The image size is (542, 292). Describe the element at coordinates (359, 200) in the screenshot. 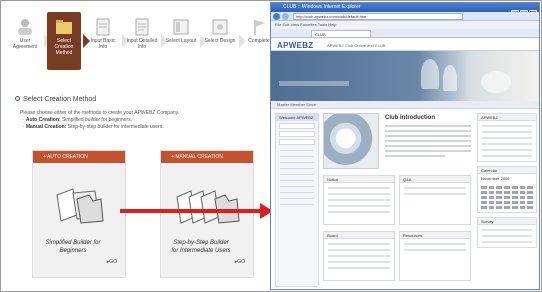

I see `notice-box: Notice` at that location.